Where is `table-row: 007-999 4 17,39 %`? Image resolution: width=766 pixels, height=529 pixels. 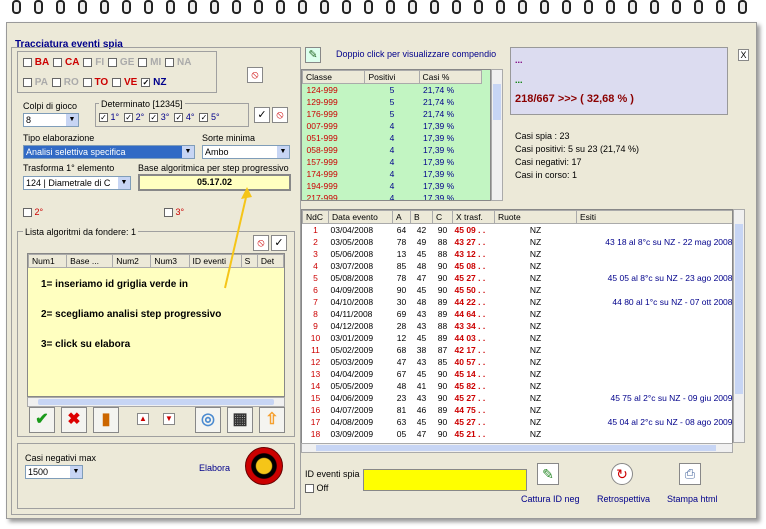 table-row: 007-999 4 17,39 % is located at coordinates (392, 126).